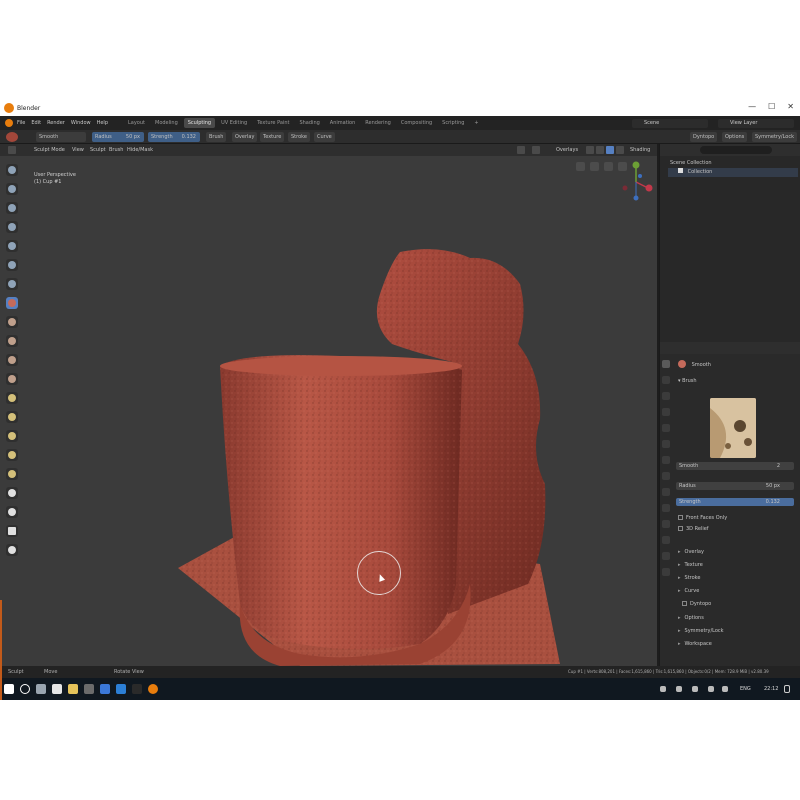 The width and height of the screenshot is (800, 800). I want to click on tool-snake-hook, so click(12, 417).